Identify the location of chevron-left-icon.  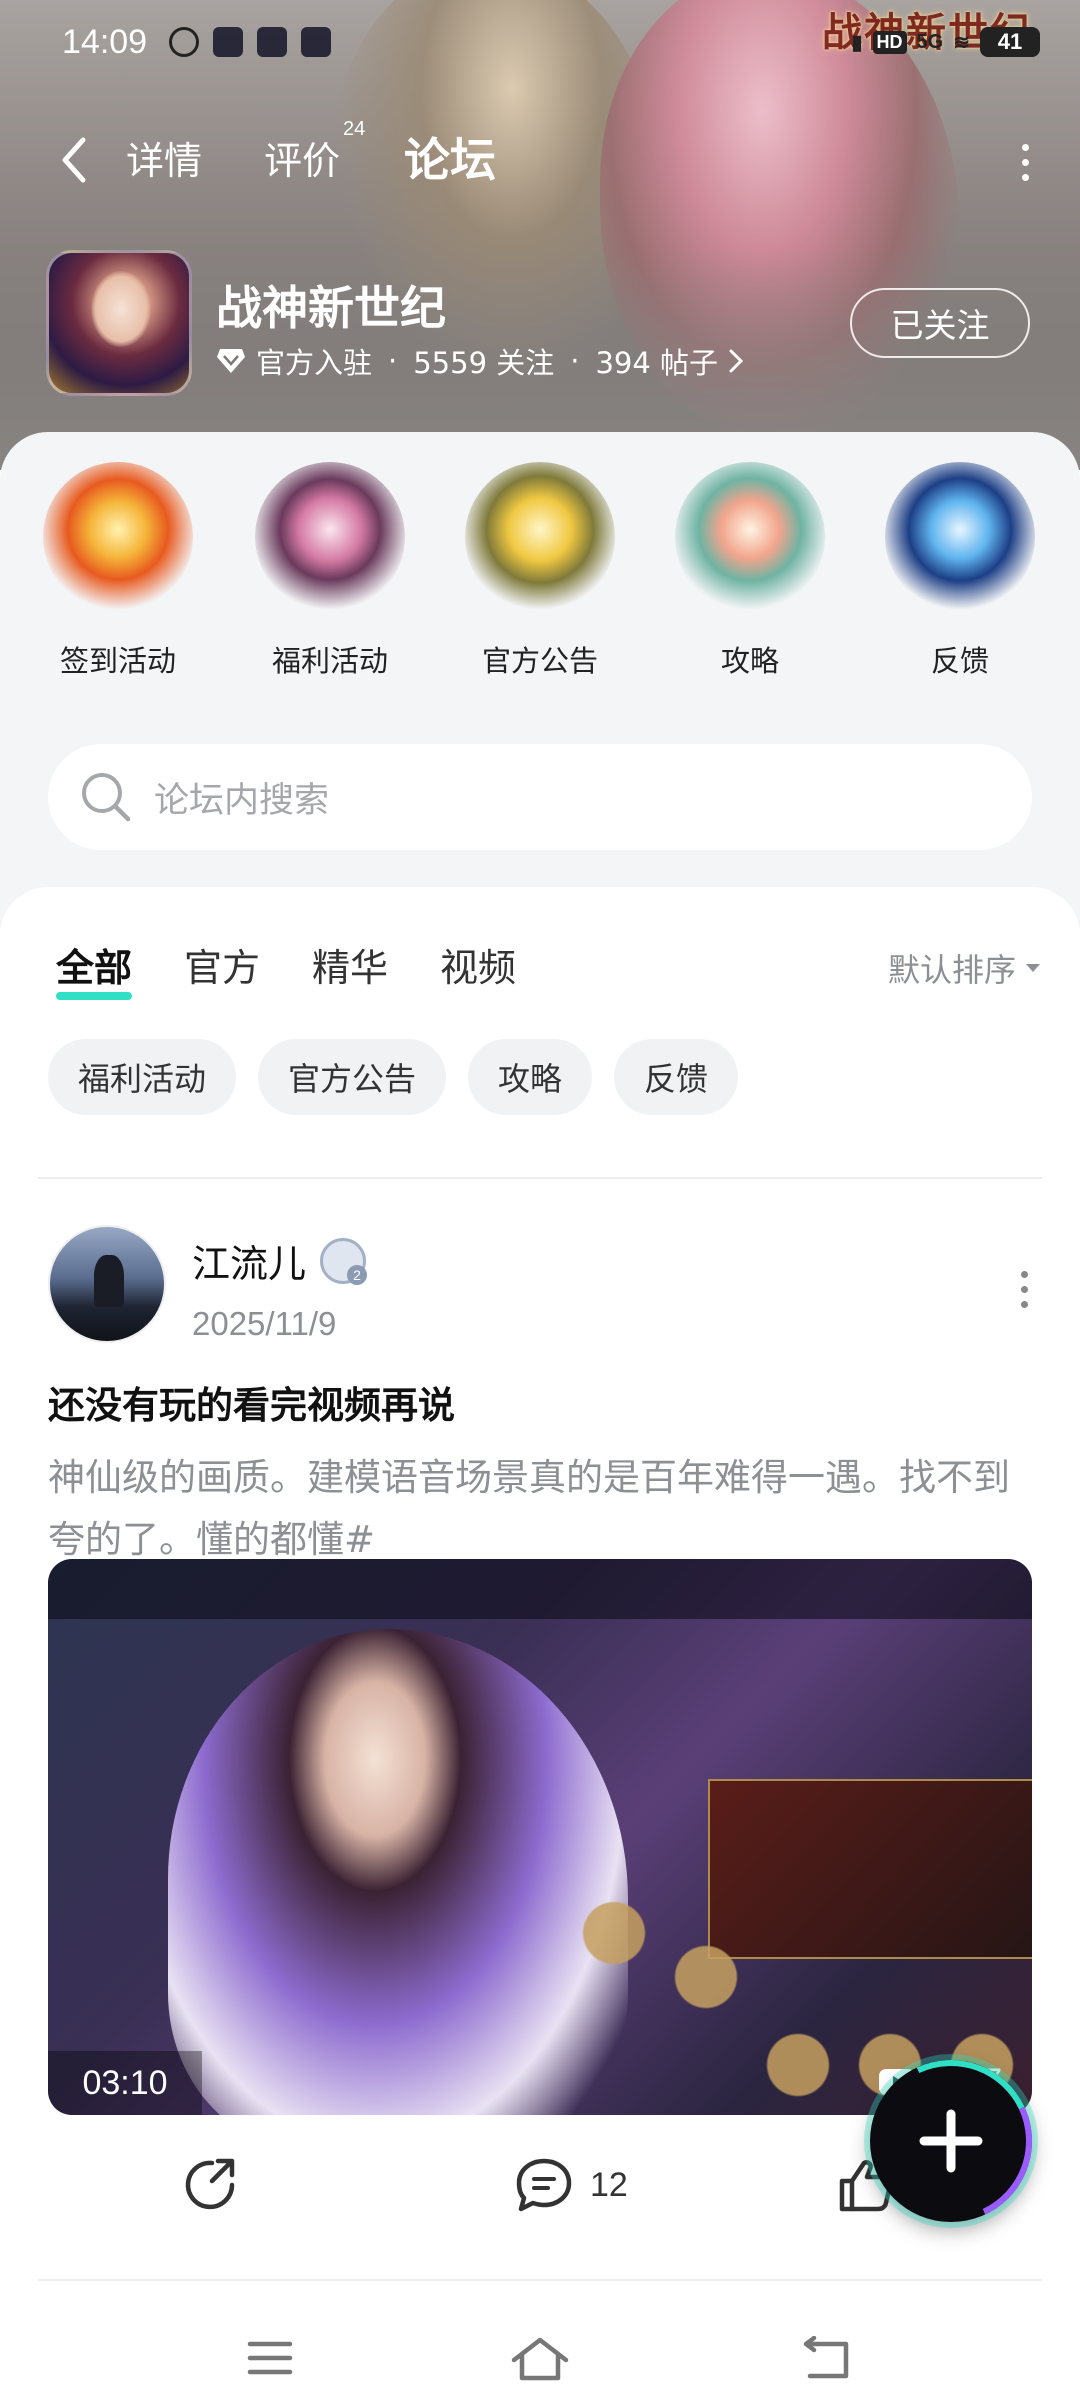
(74, 160).